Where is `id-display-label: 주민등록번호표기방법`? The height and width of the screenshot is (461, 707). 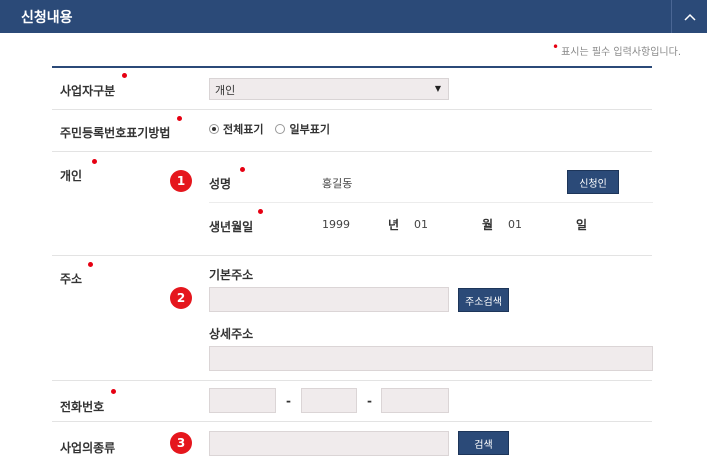
id-display-label: 주민등록번호표기방법 is located at coordinates (115, 133).